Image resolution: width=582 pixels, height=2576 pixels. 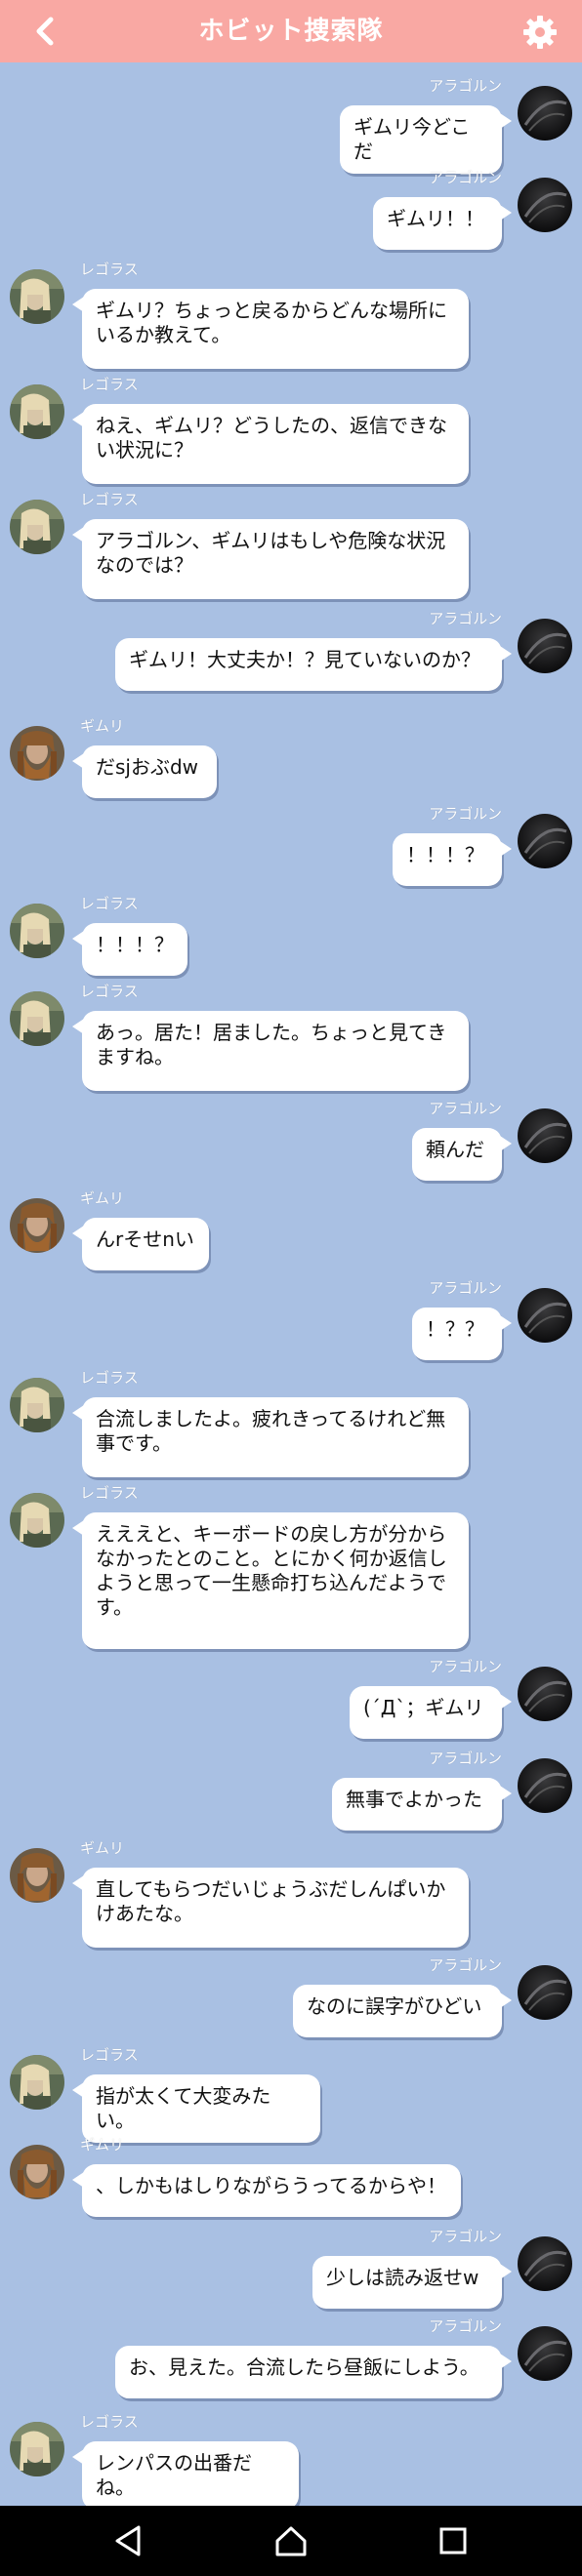 I want to click on message-row: ギムリ、しかもはしりながらうってるからや！, so click(x=291, y=2181).